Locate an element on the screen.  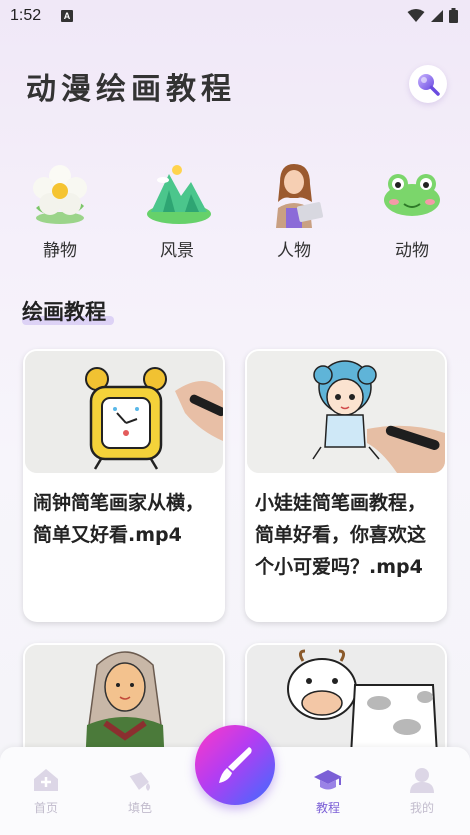
status-time: 1:52 is located at coordinates (26, 15).